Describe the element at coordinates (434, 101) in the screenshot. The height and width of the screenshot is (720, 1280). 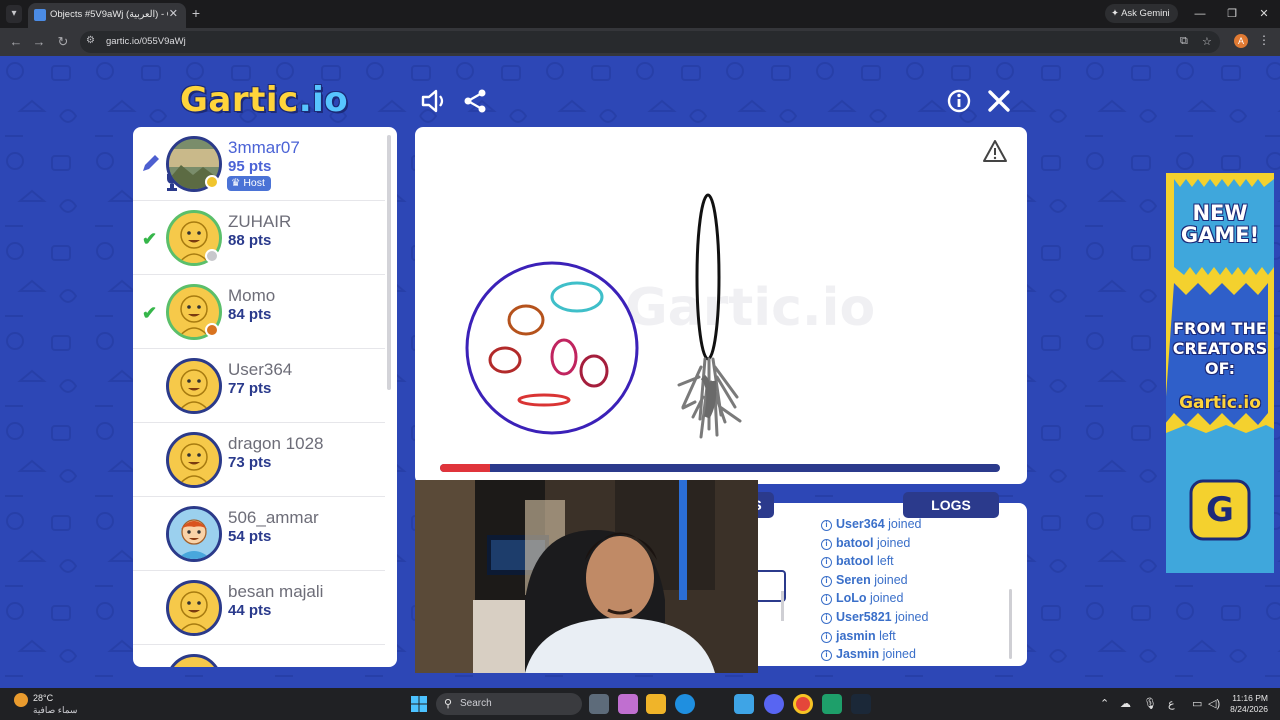
I see `sound-icon` at that location.